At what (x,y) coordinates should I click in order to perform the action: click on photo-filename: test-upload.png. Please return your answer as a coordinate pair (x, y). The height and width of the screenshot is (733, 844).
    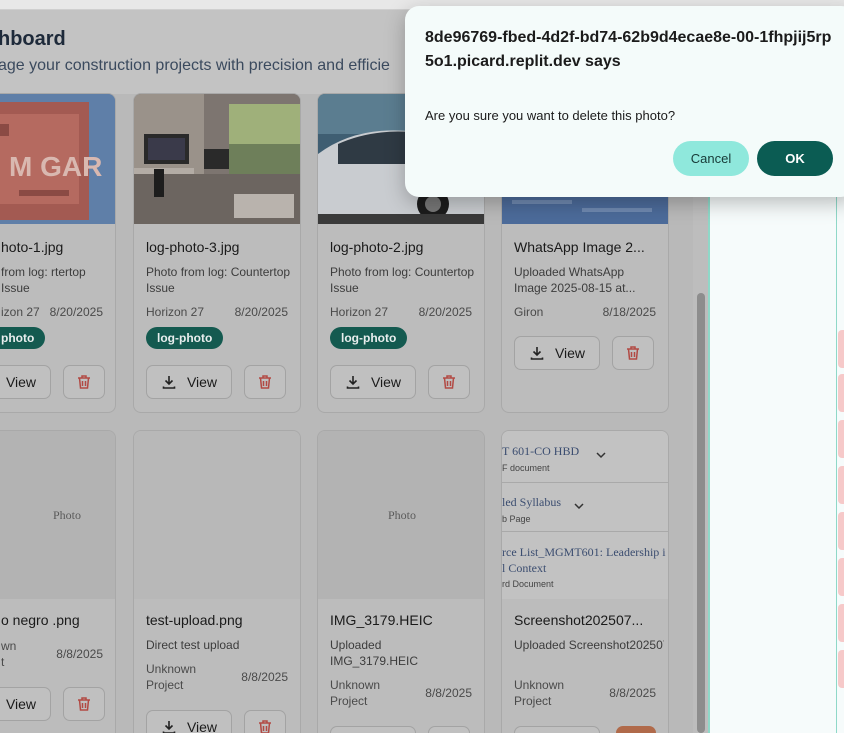
    Looking at the image, I should click on (194, 620).